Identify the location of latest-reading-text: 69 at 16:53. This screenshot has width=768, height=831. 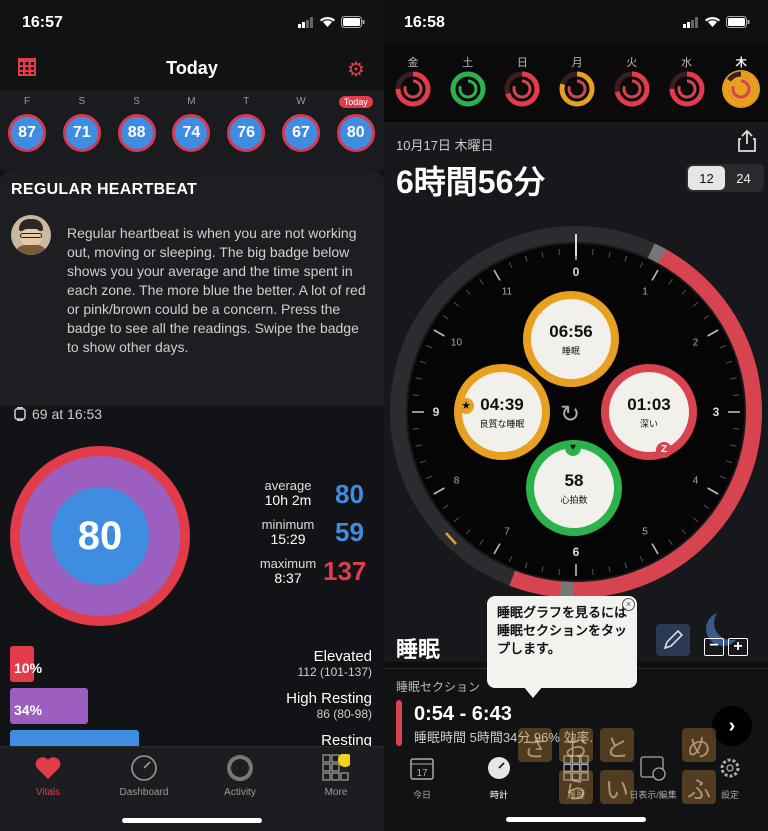
(67, 414).